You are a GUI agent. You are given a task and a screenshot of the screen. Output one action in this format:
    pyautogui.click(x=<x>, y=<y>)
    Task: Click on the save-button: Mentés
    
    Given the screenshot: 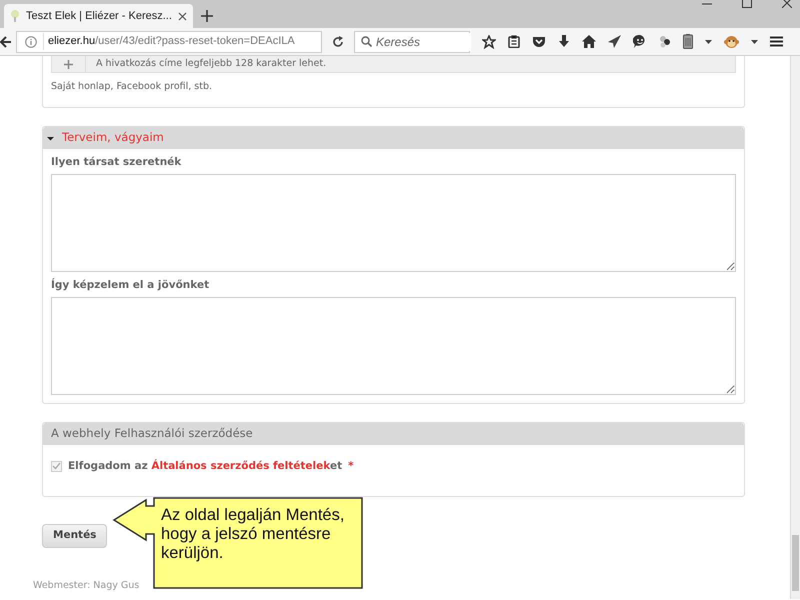 What is the action you would take?
    pyautogui.click(x=75, y=536)
    